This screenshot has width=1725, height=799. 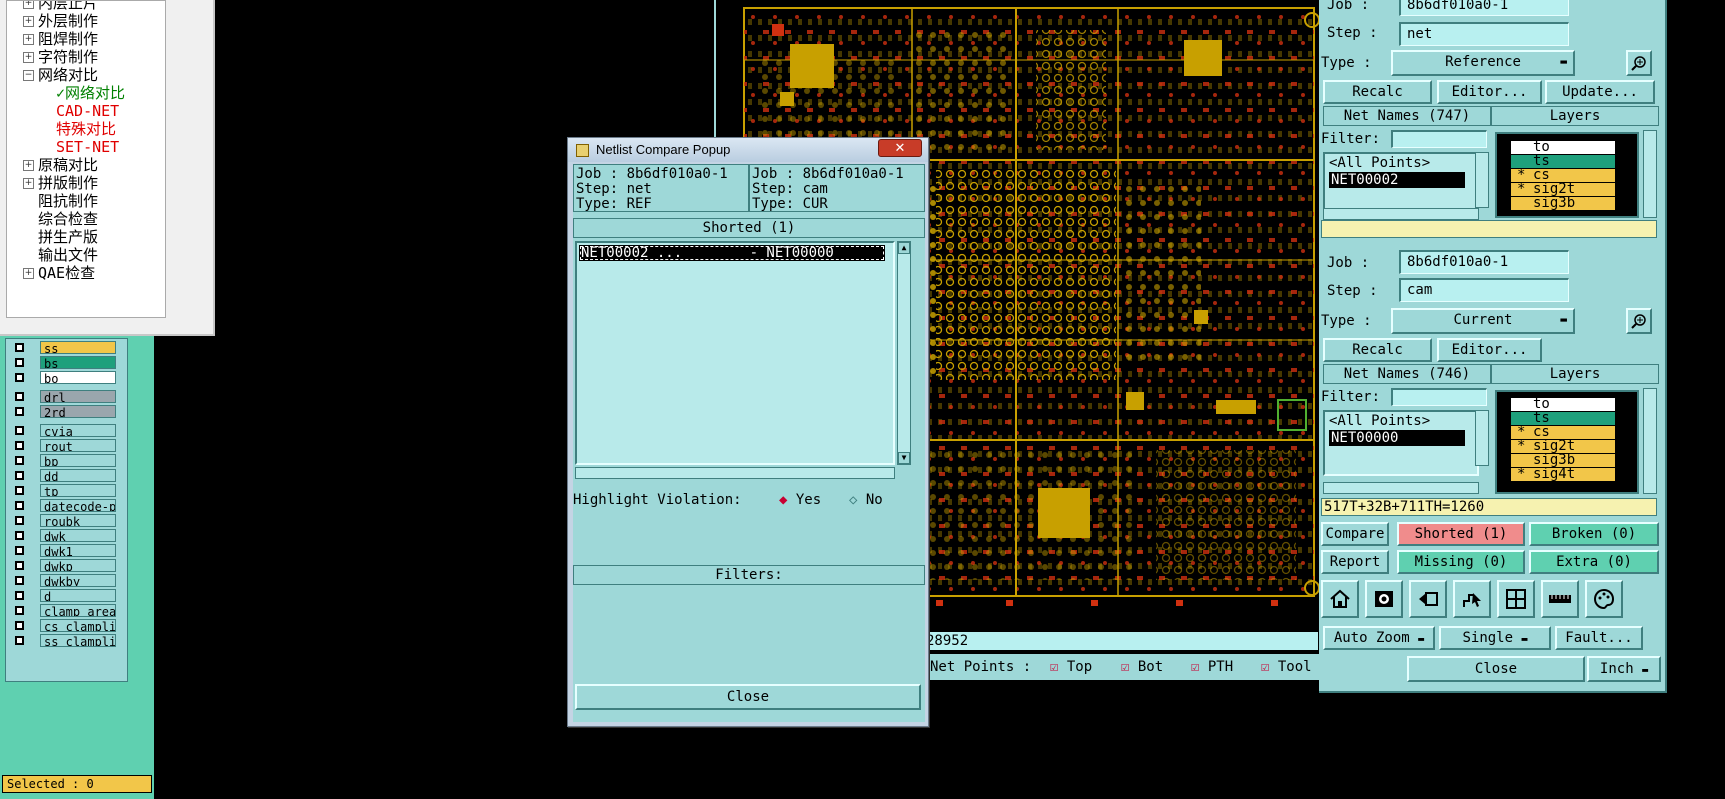 I want to click on report-button: Report, so click(x=1355, y=562).